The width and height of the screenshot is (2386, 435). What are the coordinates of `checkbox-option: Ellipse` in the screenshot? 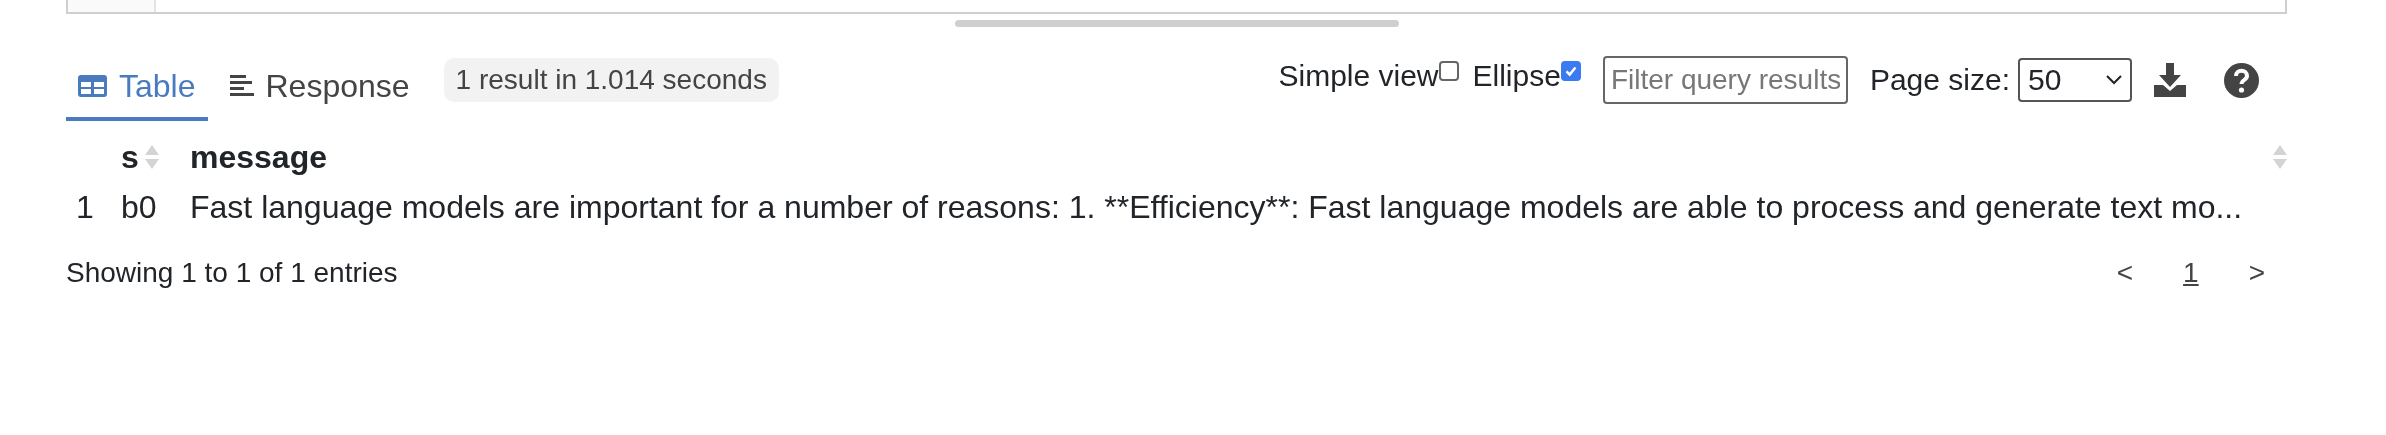 It's located at (1526, 76).